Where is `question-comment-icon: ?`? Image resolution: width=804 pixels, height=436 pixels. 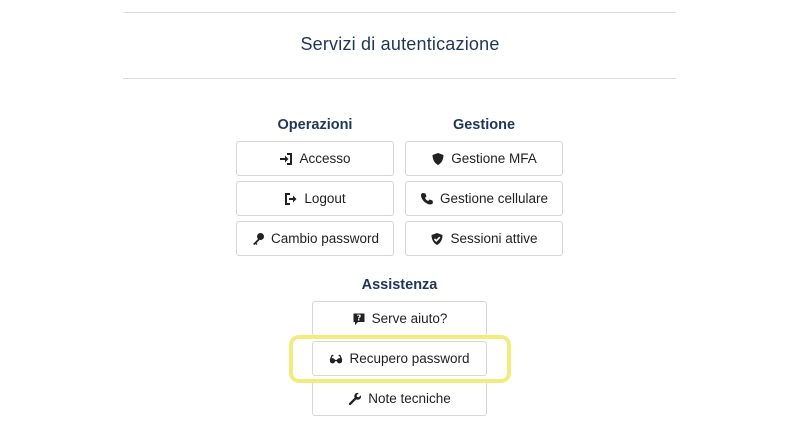
question-comment-icon: ? is located at coordinates (359, 319).